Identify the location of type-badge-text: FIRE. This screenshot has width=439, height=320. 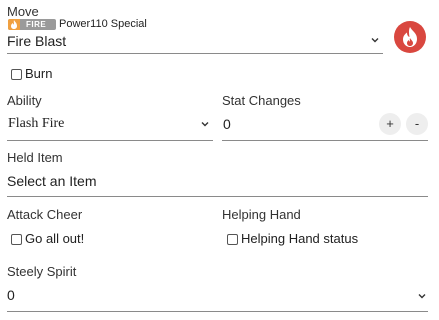
(36, 24).